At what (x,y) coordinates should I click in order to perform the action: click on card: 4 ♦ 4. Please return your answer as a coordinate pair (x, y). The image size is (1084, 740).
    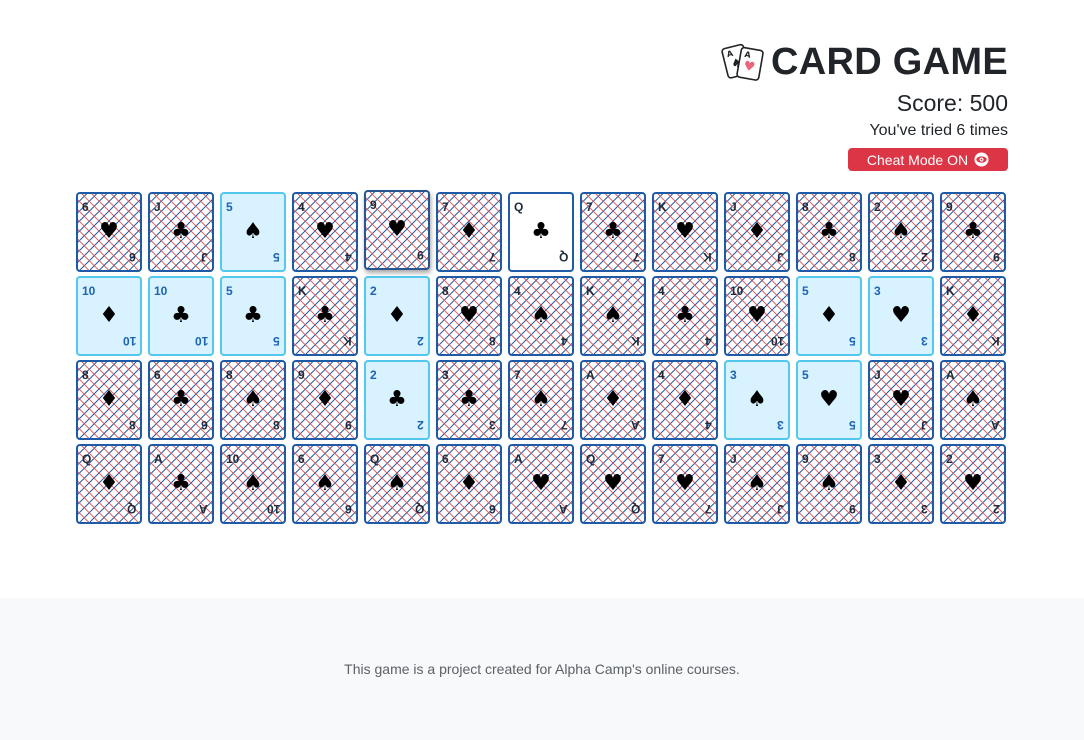
    Looking at the image, I should click on (685, 400).